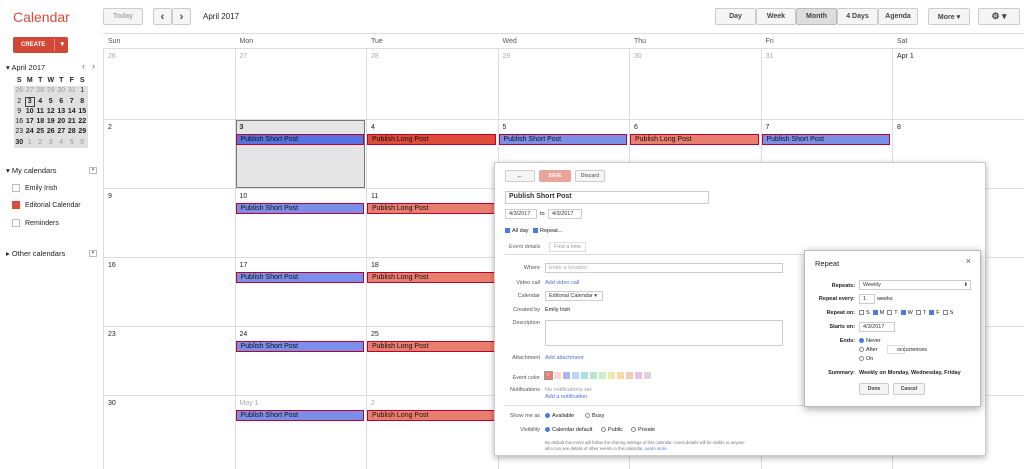 Image resolution: width=1024 pixels, height=469 pixels. I want to click on mini-cal-day: 22, so click(82, 122).